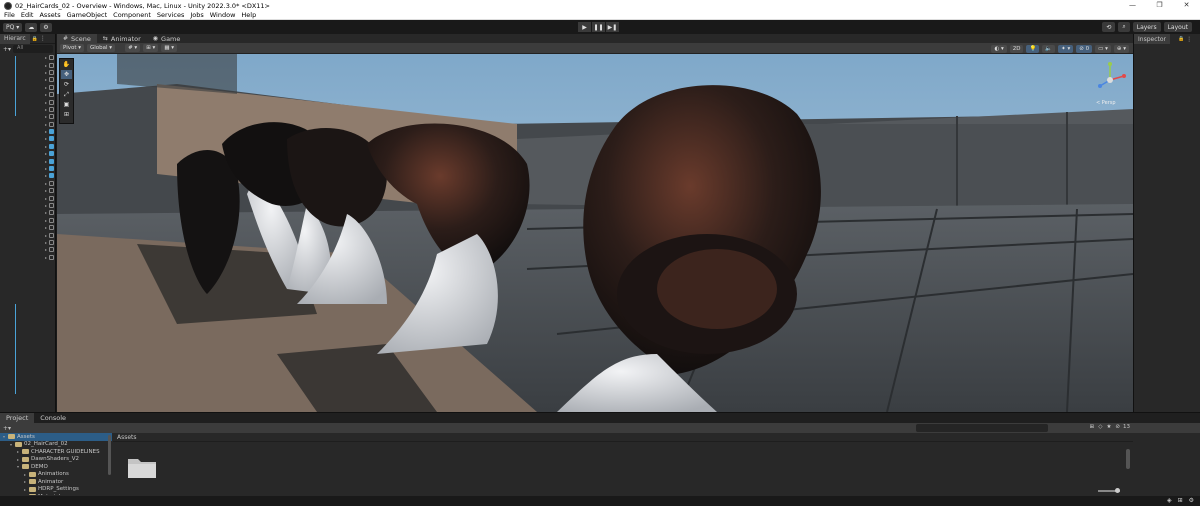  I want to click on menu-edit: Edit, so click(27, 15).